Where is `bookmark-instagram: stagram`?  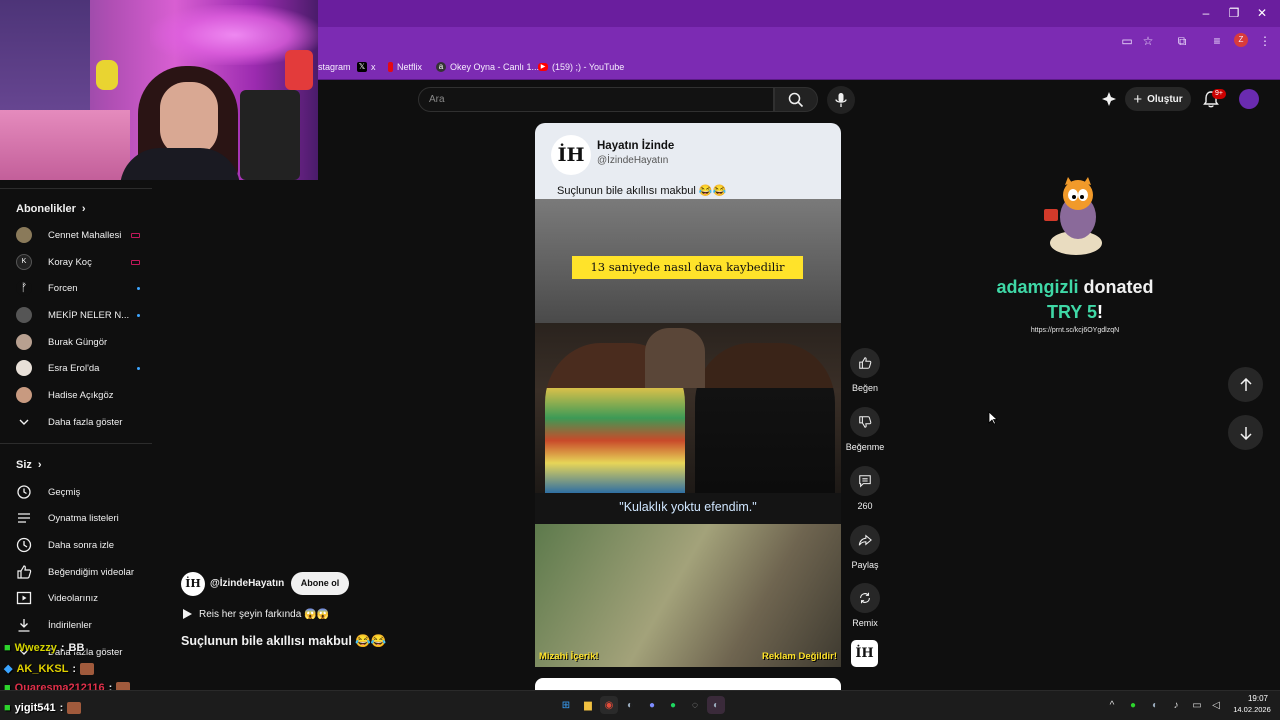
bookmark-instagram: stagram is located at coordinates (334, 67).